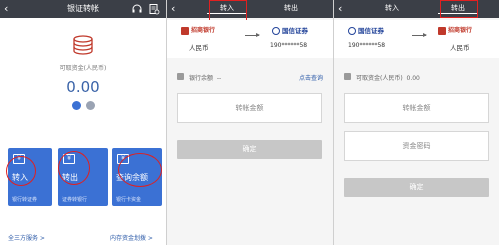  What do you see at coordinates (76, 105) in the screenshot?
I see `info-icon` at bounding box center [76, 105].